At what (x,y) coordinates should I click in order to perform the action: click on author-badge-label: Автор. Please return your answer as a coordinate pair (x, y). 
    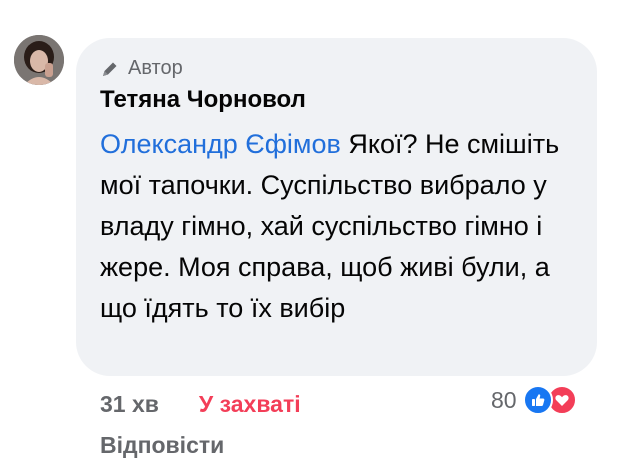
    Looking at the image, I should click on (155, 68).